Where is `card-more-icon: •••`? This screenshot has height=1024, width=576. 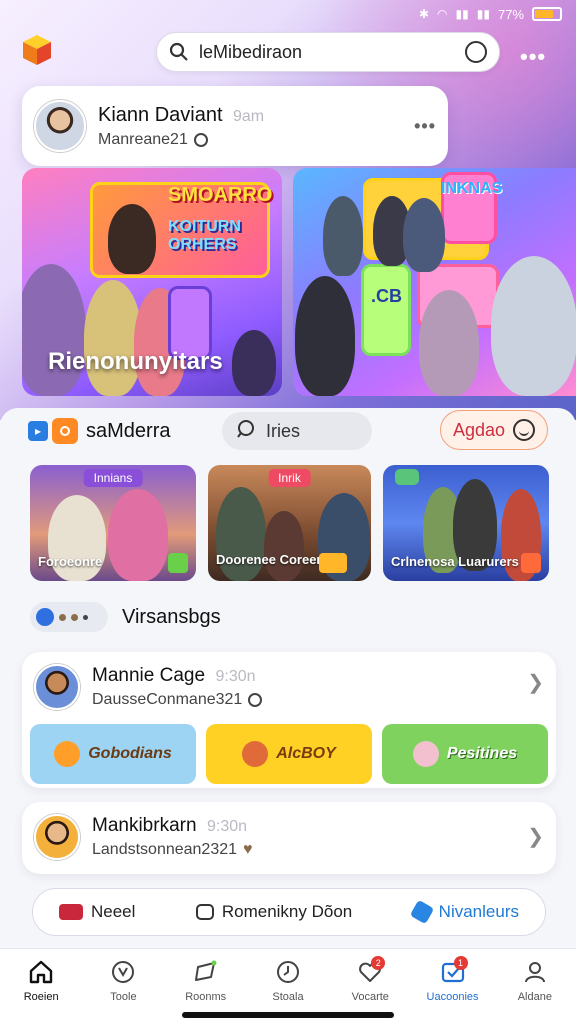 card-more-icon: ••• is located at coordinates (425, 126).